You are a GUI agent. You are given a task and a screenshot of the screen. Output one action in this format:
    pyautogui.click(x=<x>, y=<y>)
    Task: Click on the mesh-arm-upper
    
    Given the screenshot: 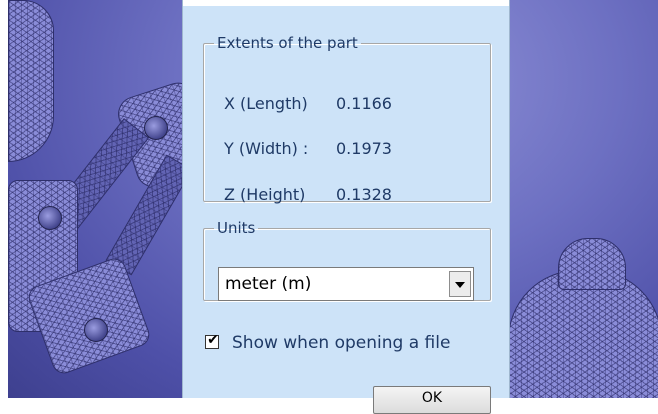 What is the action you would take?
    pyautogui.click(x=31, y=81)
    